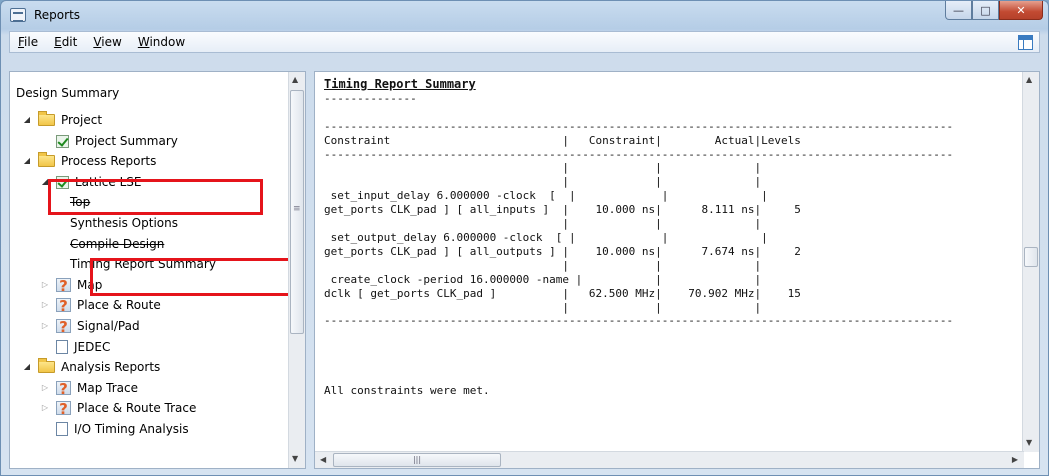  I want to click on menu-bar: File Edit View Window, so click(524, 42).